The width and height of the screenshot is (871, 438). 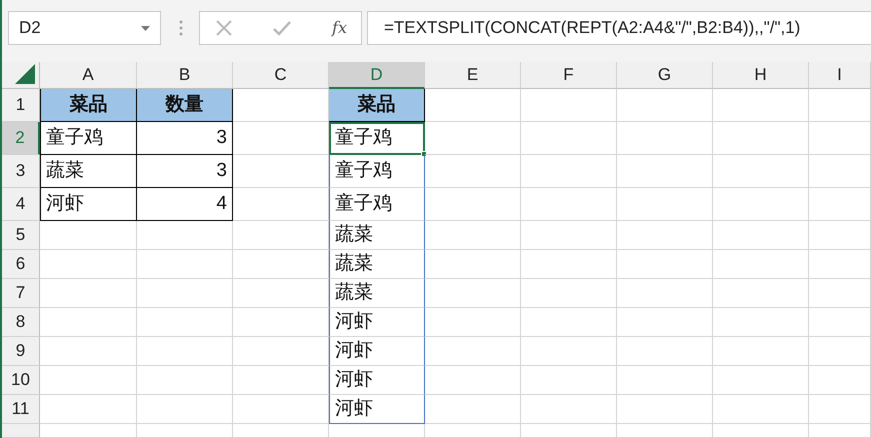 What do you see at coordinates (21, 235) in the screenshot?
I see `row-header: 5` at bounding box center [21, 235].